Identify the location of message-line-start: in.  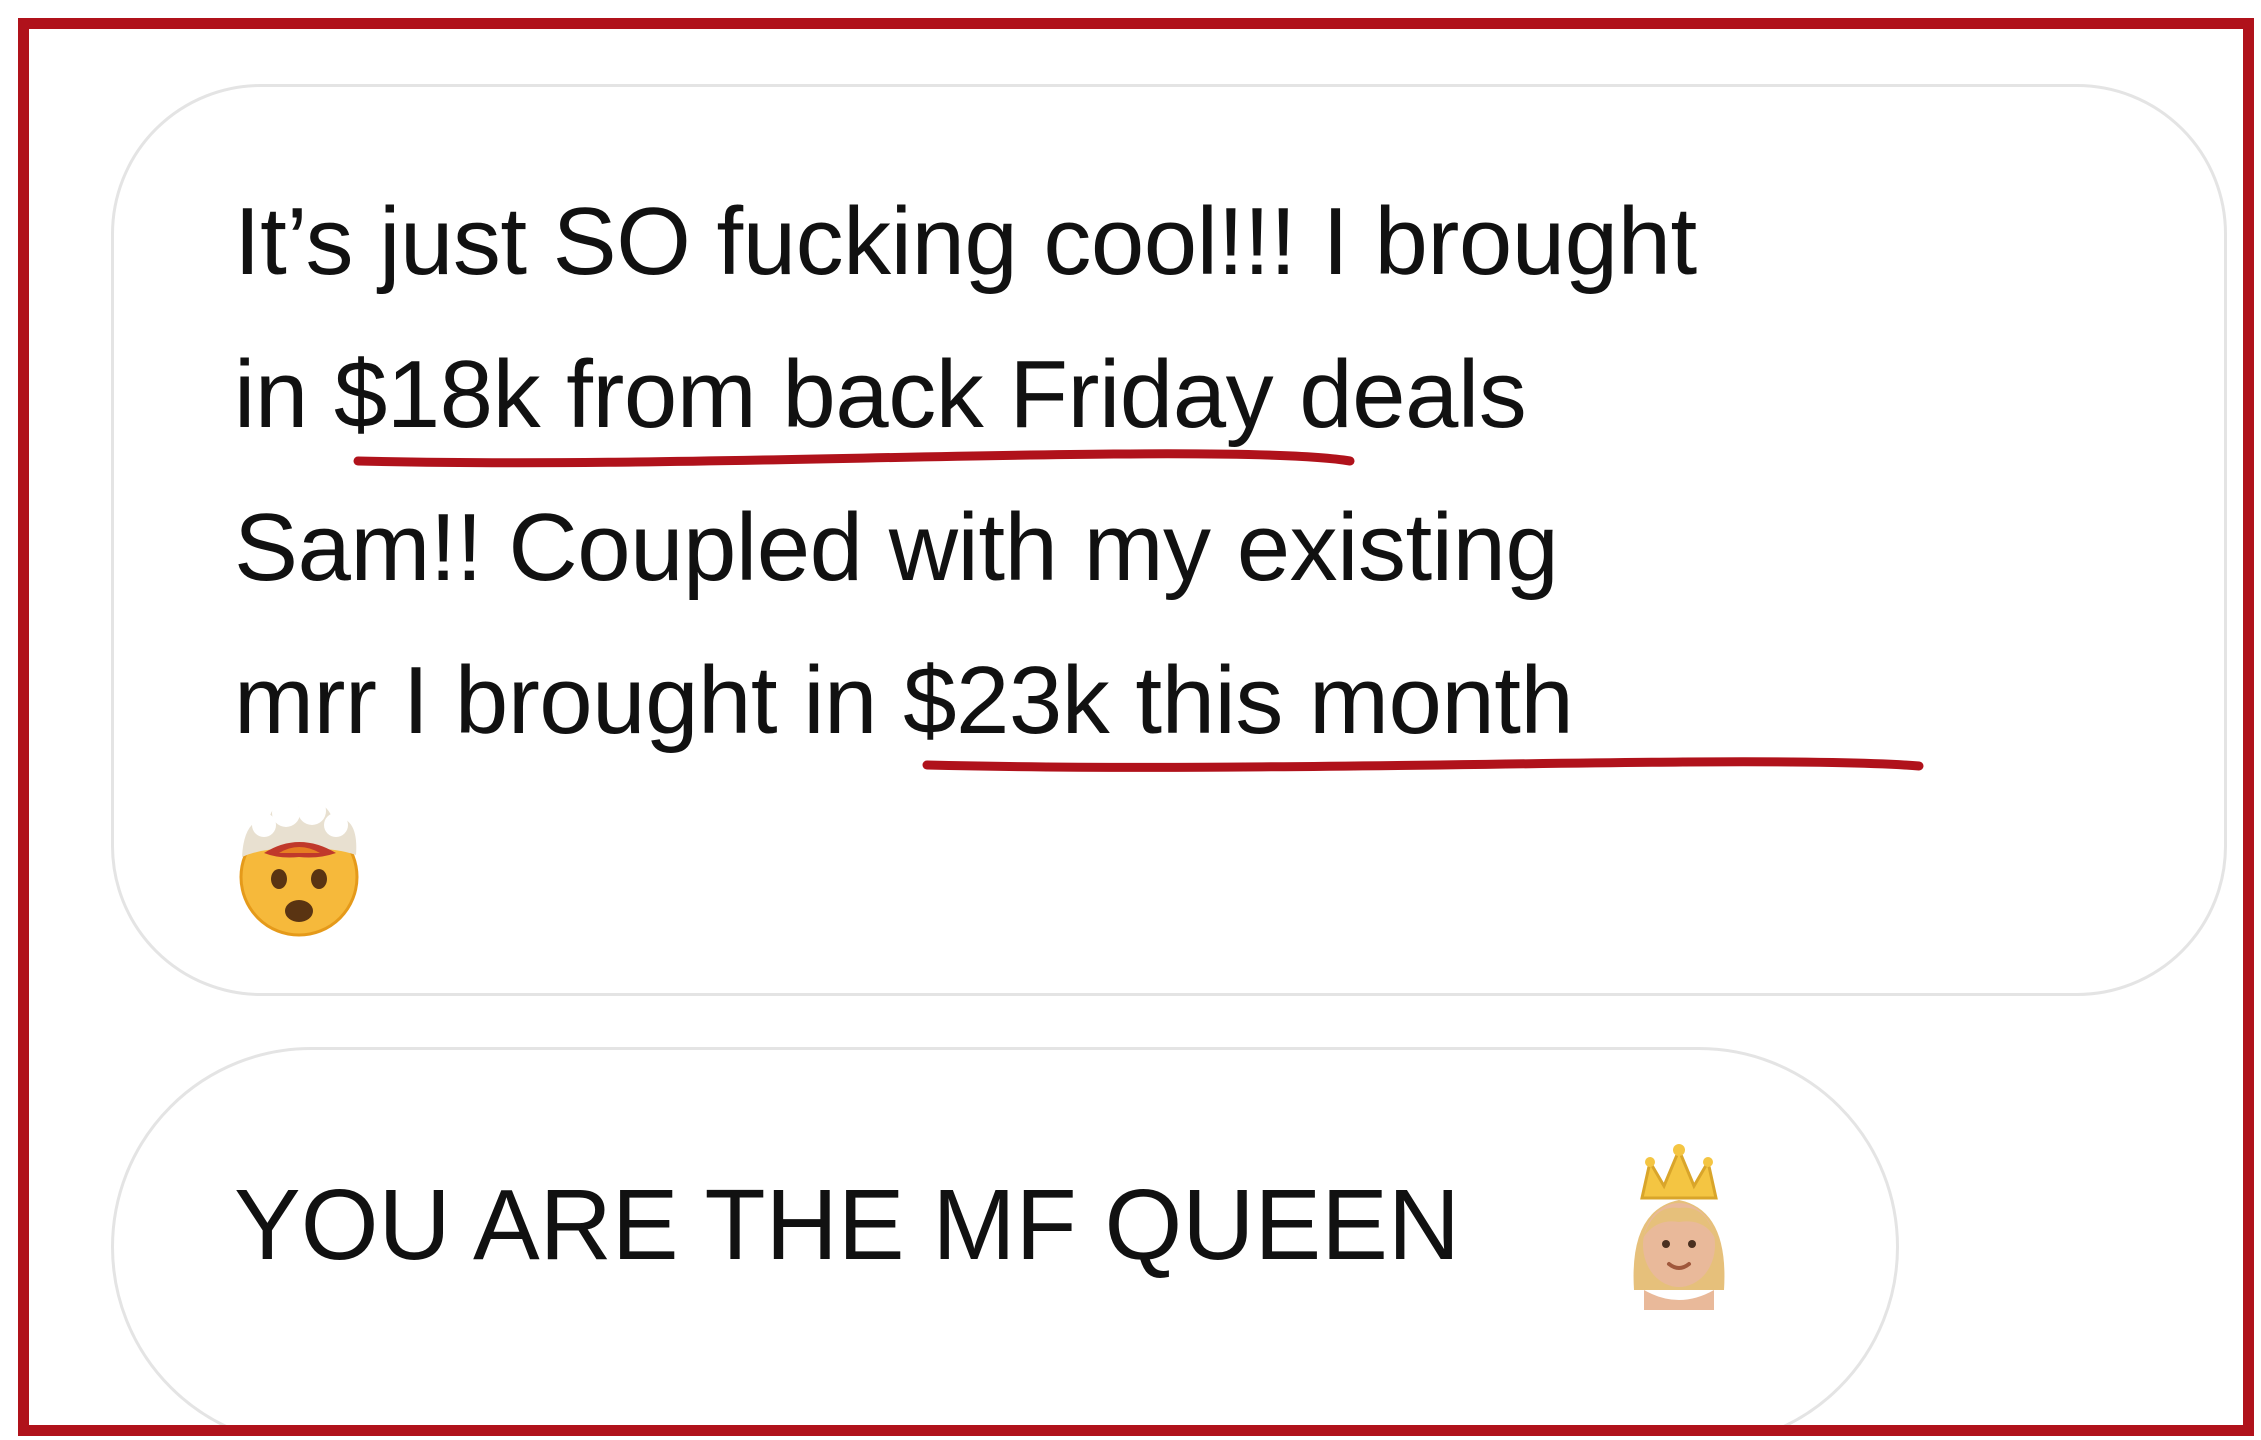
(284, 394).